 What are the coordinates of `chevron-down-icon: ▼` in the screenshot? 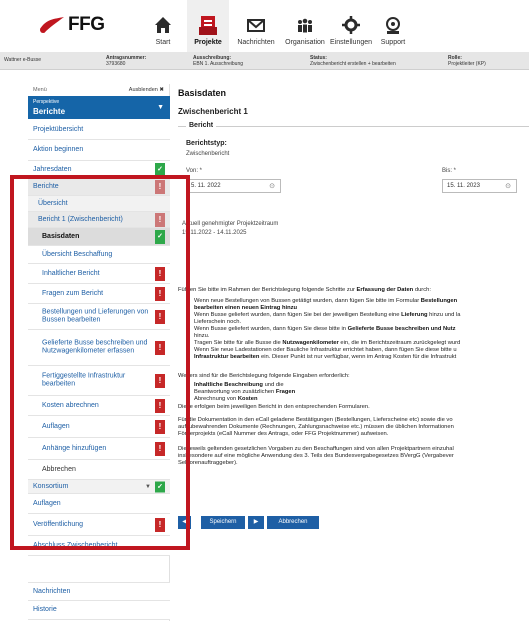 It's located at (160, 107).